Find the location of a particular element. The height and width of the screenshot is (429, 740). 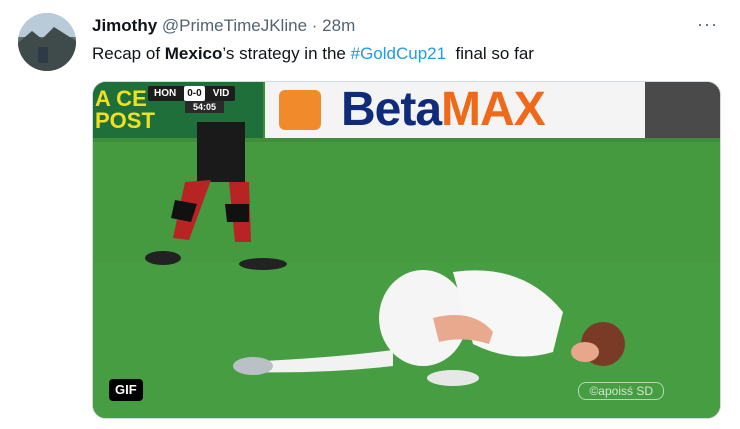

author-handle: @PrimeTimeJKline is located at coordinates (234, 25).